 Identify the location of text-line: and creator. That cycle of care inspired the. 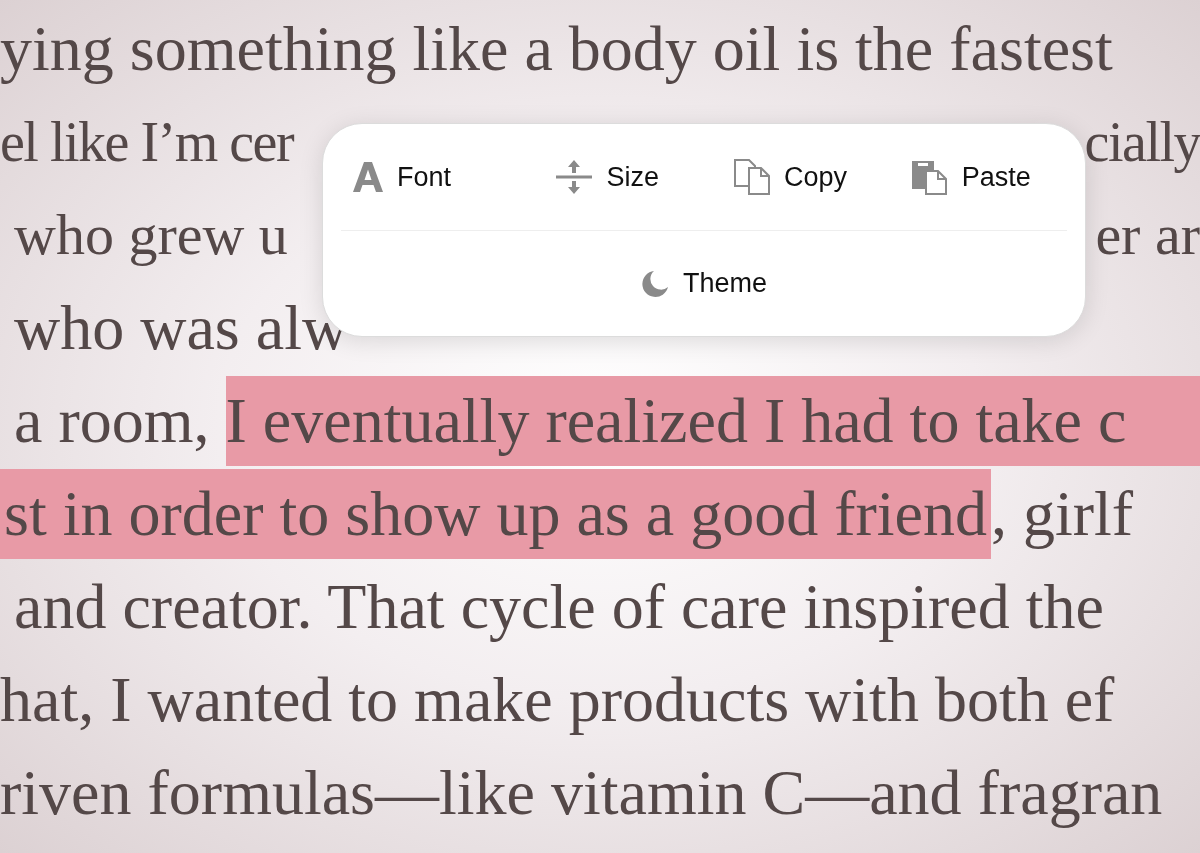
(559, 606).